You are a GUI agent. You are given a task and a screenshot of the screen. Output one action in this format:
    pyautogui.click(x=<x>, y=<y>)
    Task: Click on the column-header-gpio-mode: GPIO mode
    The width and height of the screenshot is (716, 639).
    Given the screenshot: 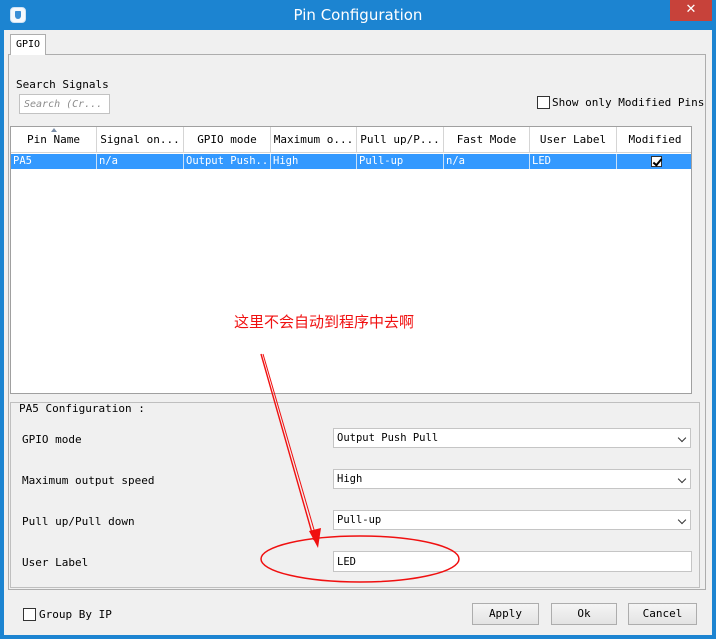 What is the action you would take?
    pyautogui.click(x=227, y=139)
    